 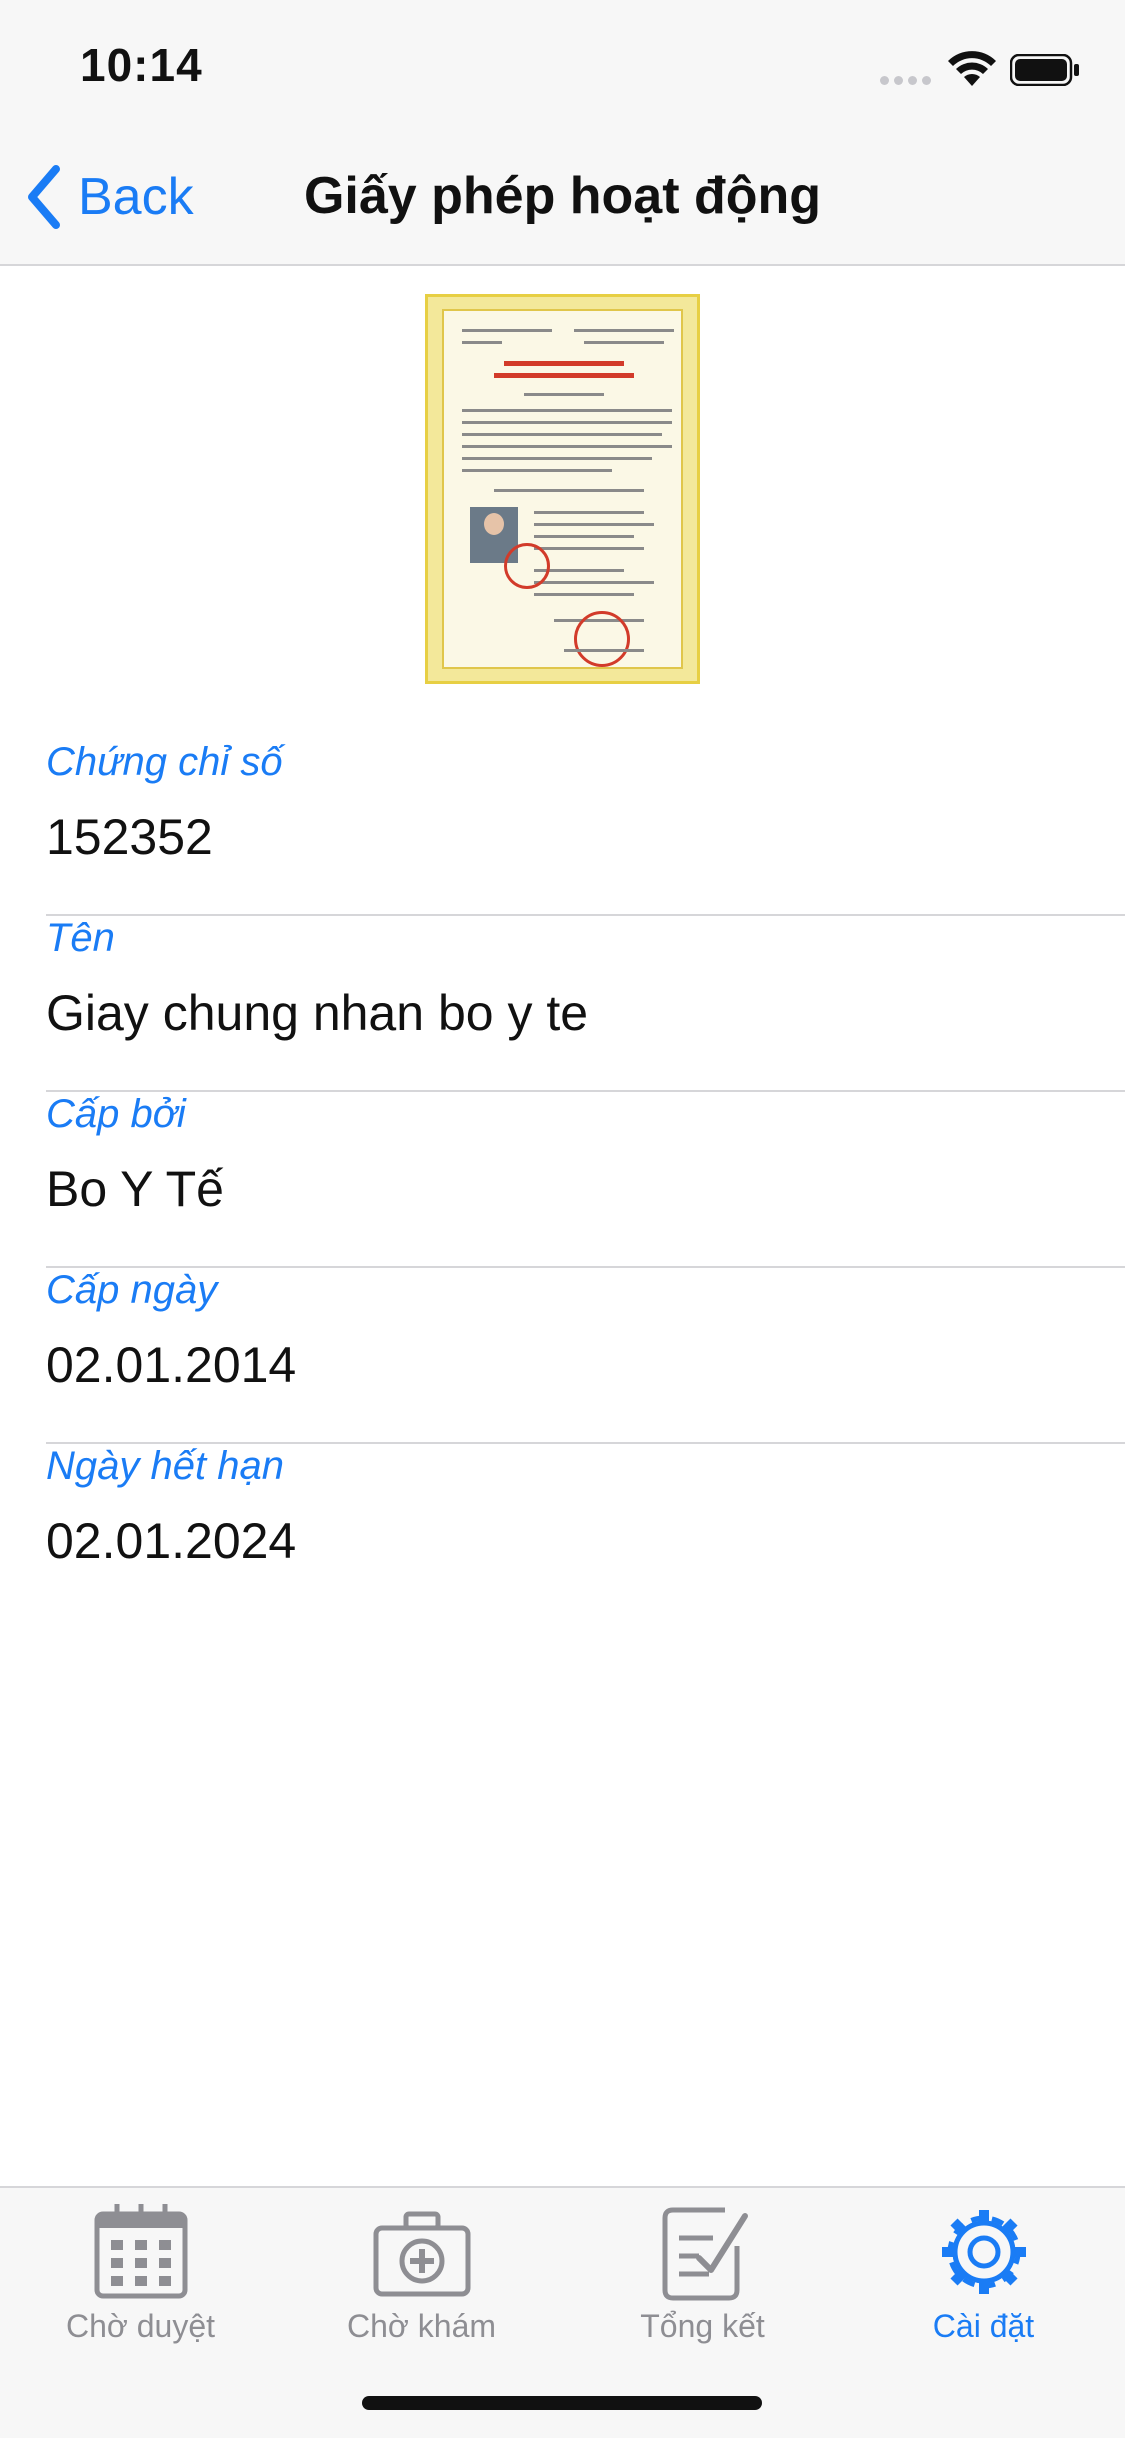 I want to click on navigation-bar: Back Giấy phép hoạt động, so click(x=562, y=199).